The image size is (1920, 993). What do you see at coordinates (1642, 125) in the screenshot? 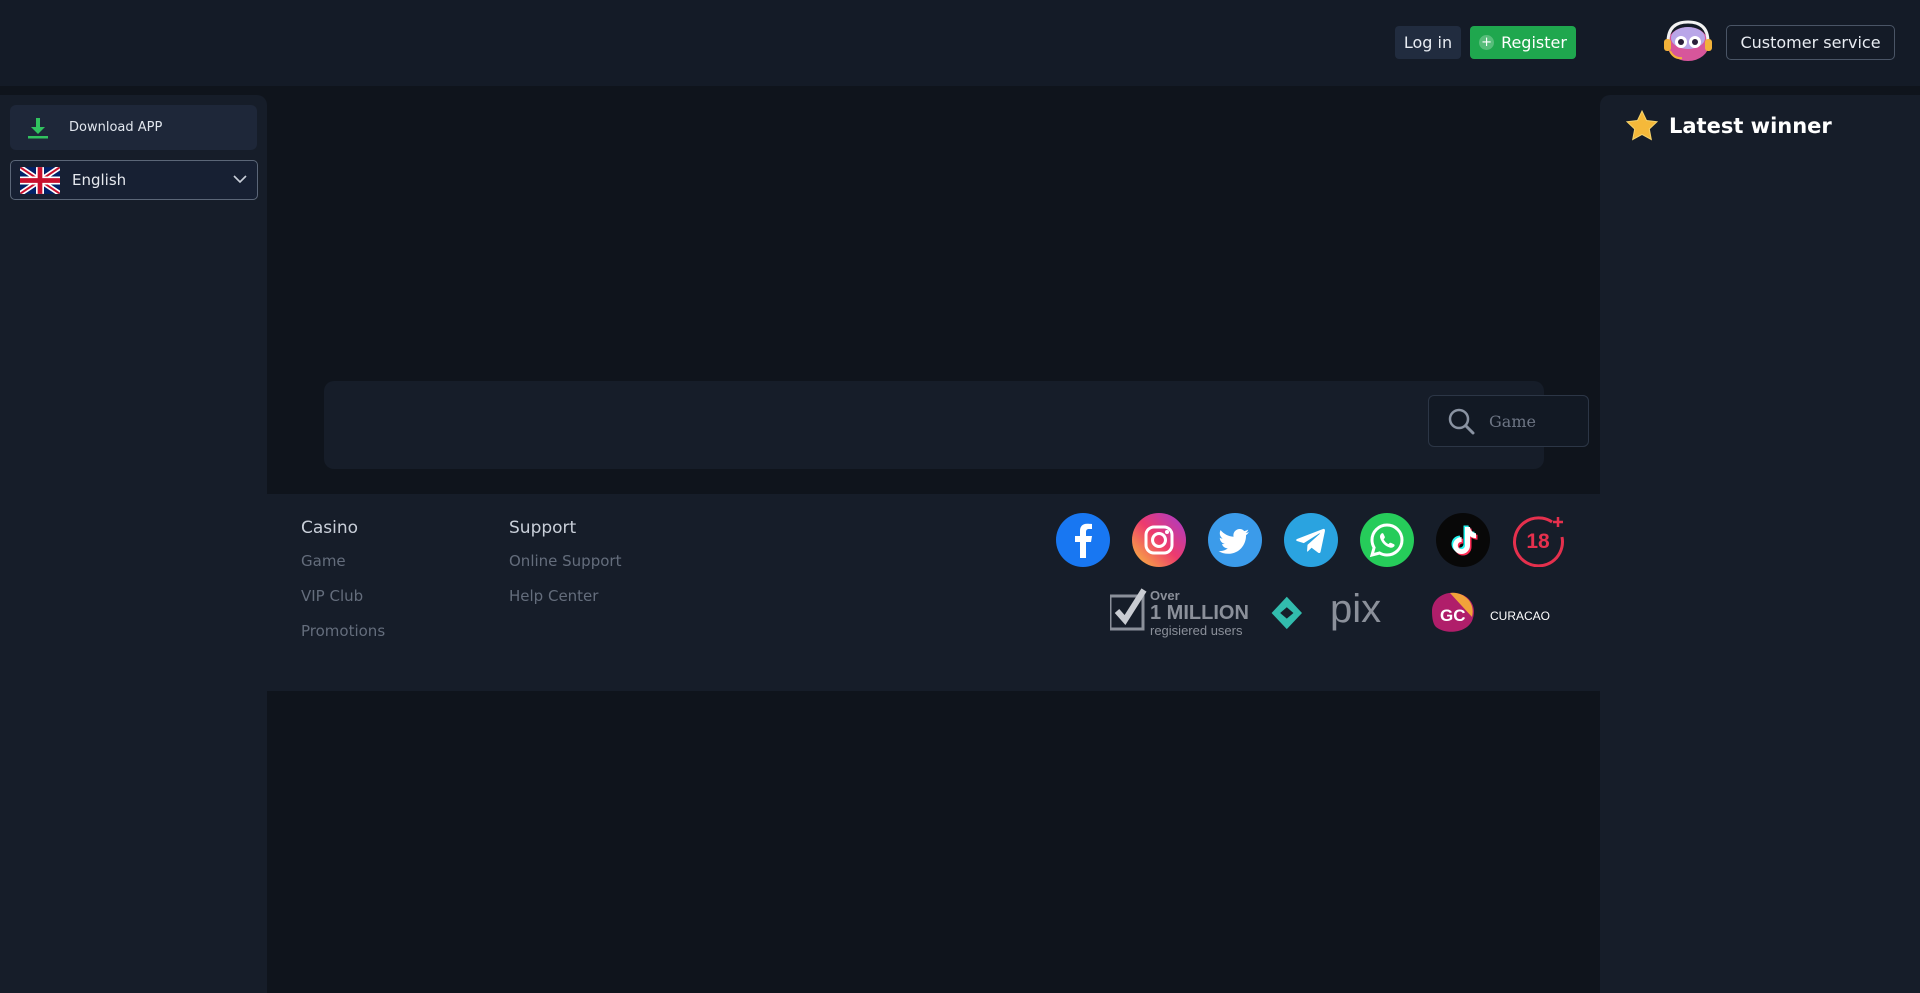
I see `star-icon` at bounding box center [1642, 125].